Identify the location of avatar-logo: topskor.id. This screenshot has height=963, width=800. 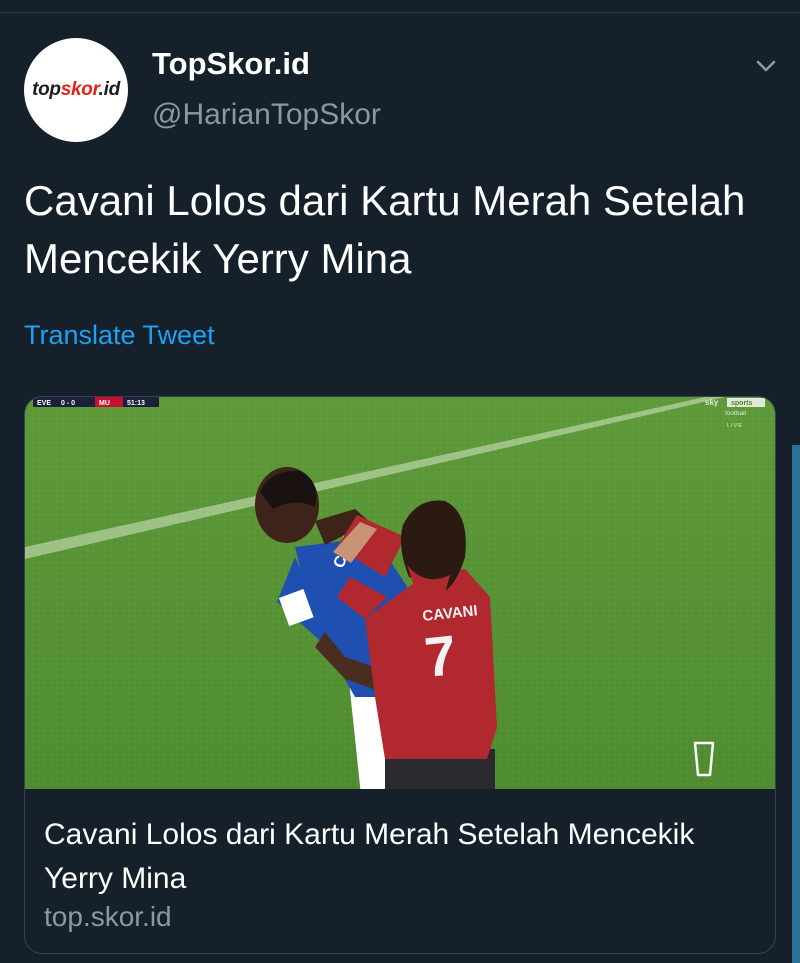
(76, 89).